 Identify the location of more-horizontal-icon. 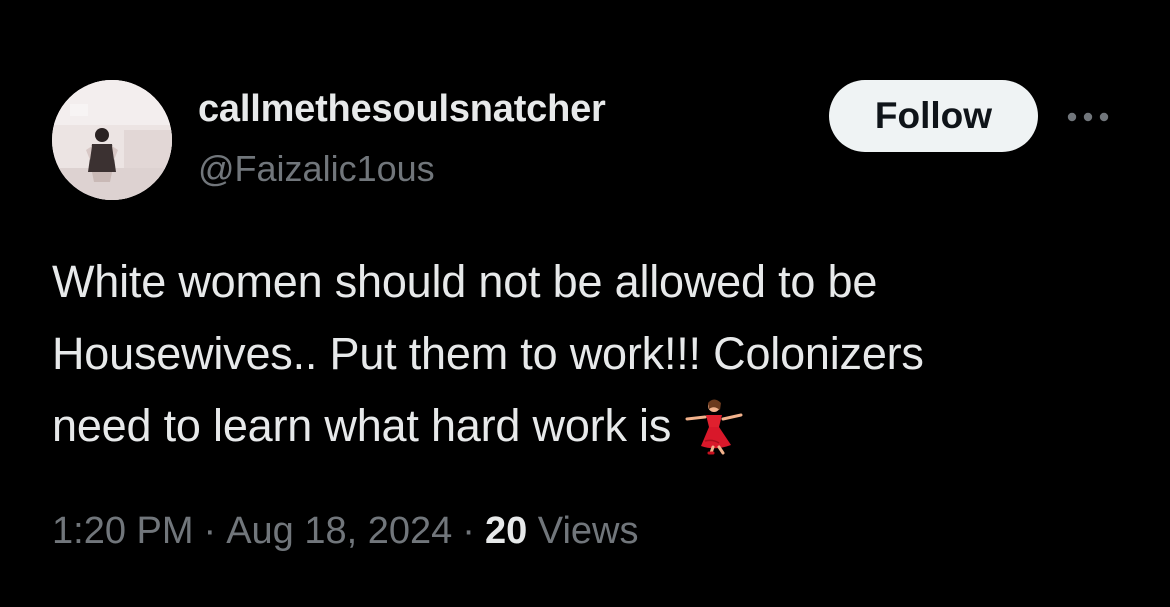
(1088, 117).